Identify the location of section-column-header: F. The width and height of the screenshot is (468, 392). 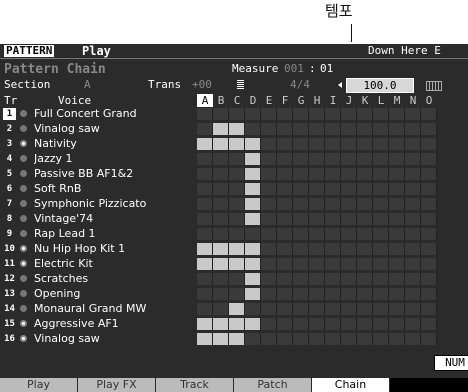
(285, 100).